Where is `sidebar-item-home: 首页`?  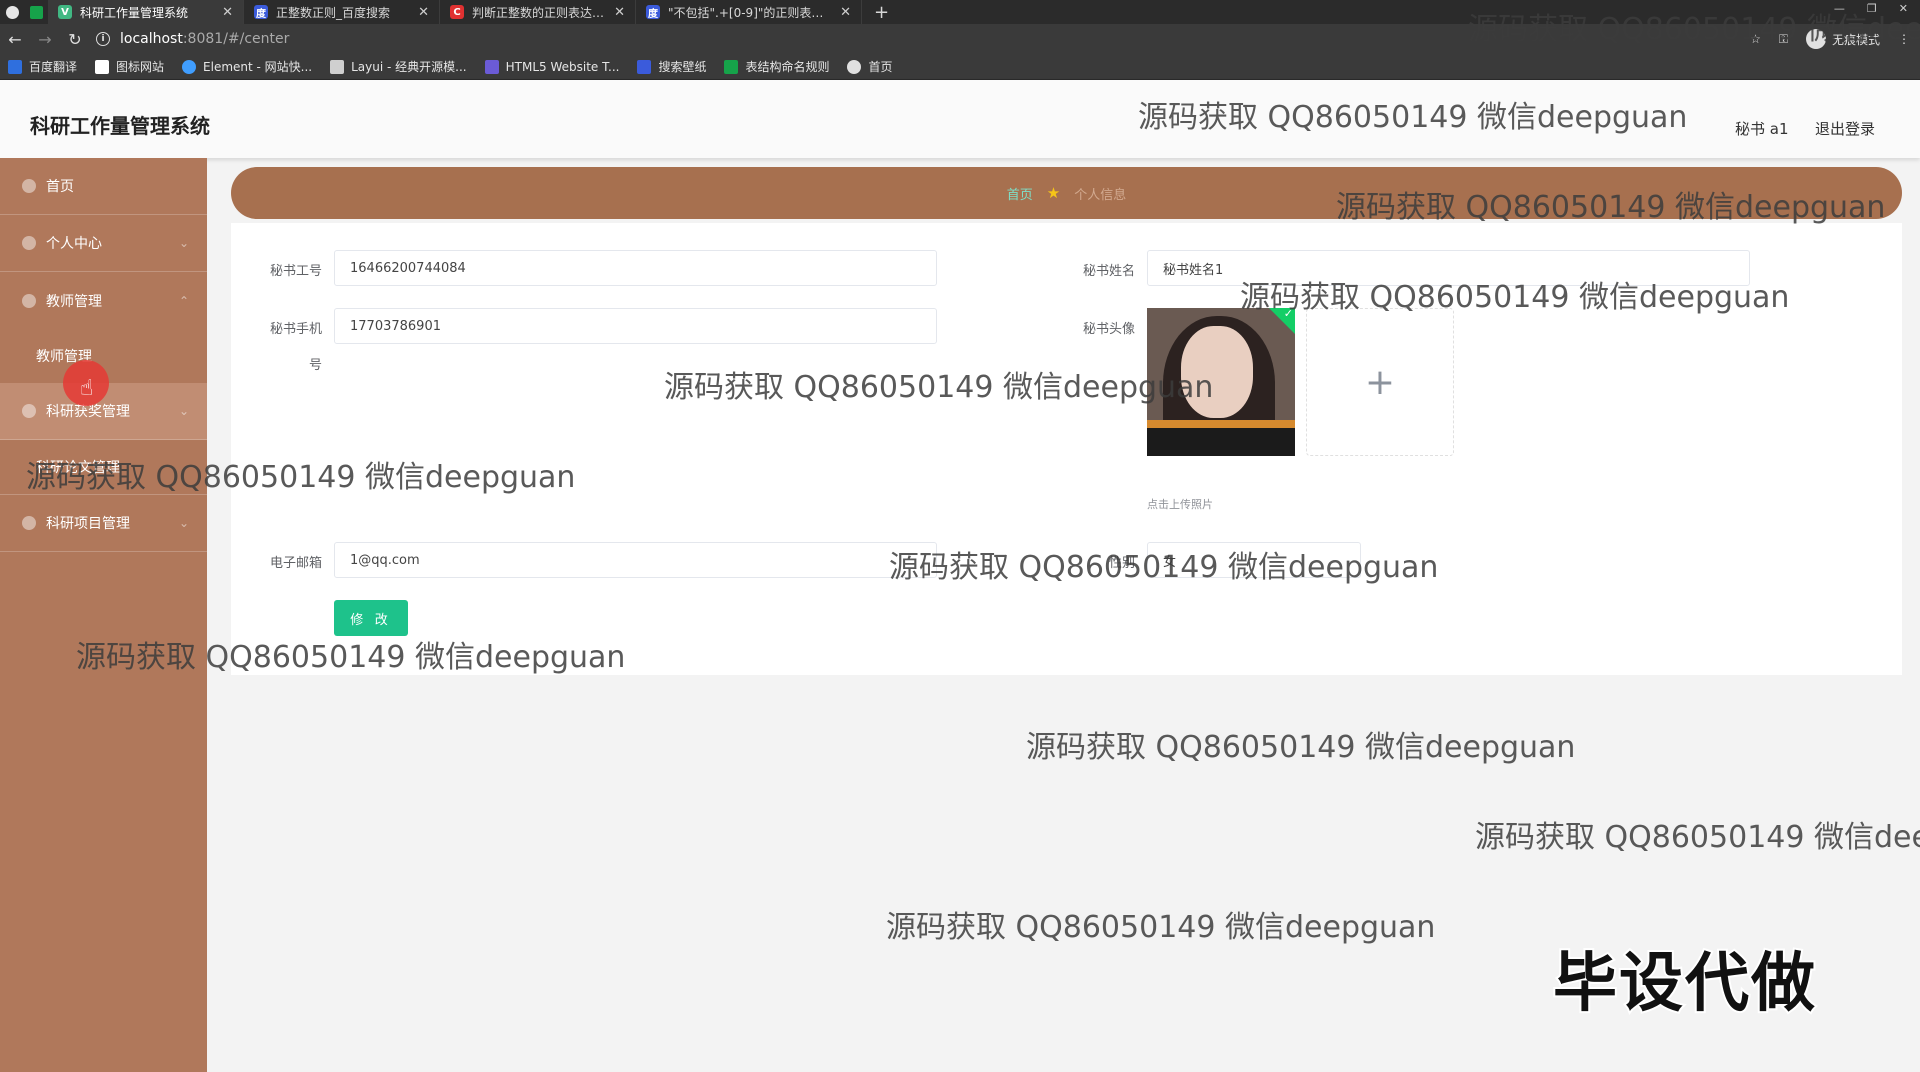
sidebar-item-home: 首页 is located at coordinates (103, 186).